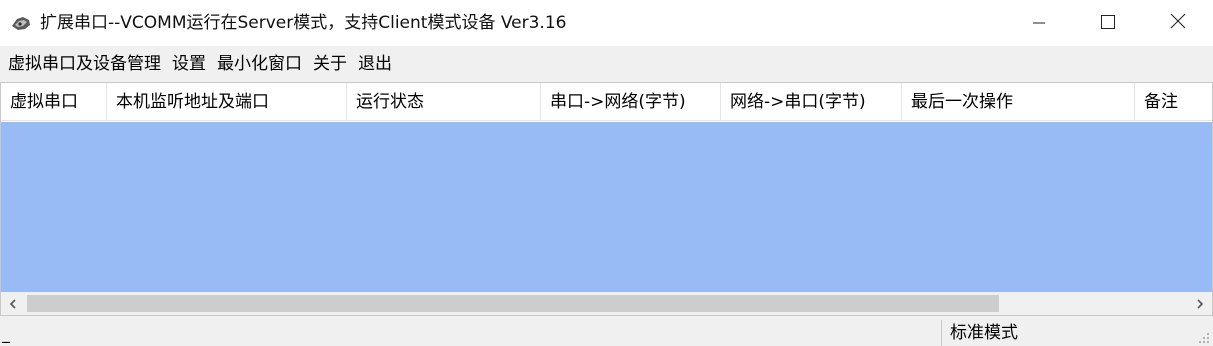  I want to click on menu-settings: 设置, so click(189, 64).